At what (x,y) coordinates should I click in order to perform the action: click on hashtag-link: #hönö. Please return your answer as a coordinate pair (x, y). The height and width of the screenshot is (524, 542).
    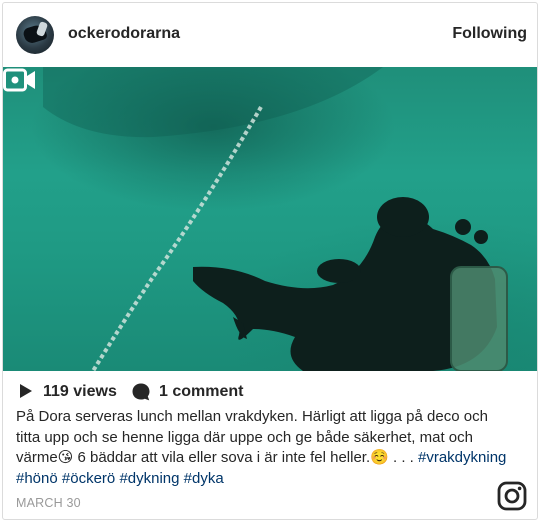
    Looking at the image, I should click on (37, 478).